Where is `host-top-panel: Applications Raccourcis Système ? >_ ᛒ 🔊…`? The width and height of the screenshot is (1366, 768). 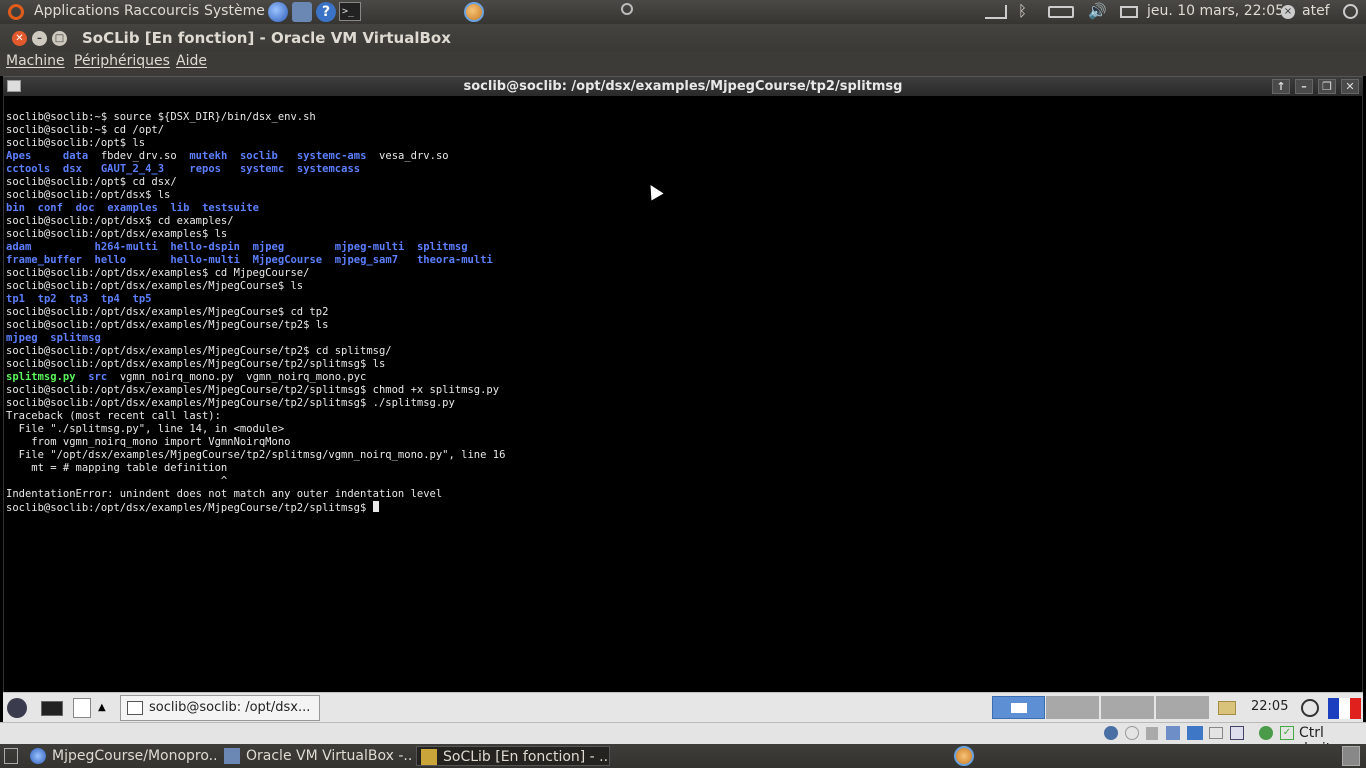 host-top-panel: Applications Raccourcis Système ? >_ ᛒ 🔊… is located at coordinates (683, 12).